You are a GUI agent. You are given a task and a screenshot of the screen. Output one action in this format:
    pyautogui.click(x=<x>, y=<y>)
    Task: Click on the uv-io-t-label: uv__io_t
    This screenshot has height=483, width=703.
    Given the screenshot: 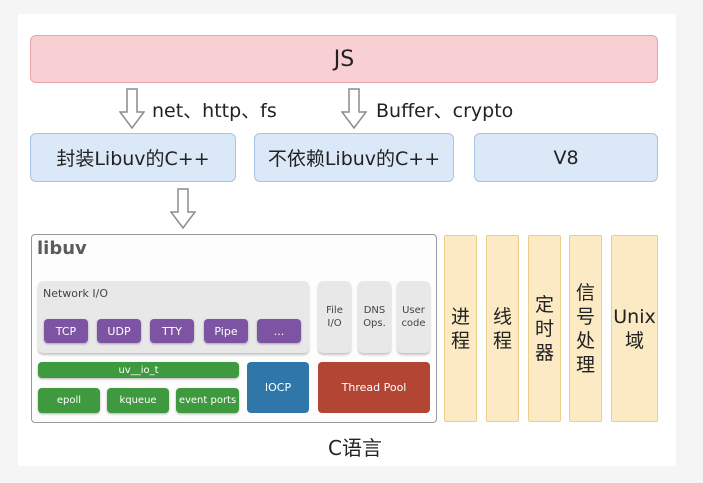 What is the action you would take?
    pyautogui.click(x=138, y=370)
    